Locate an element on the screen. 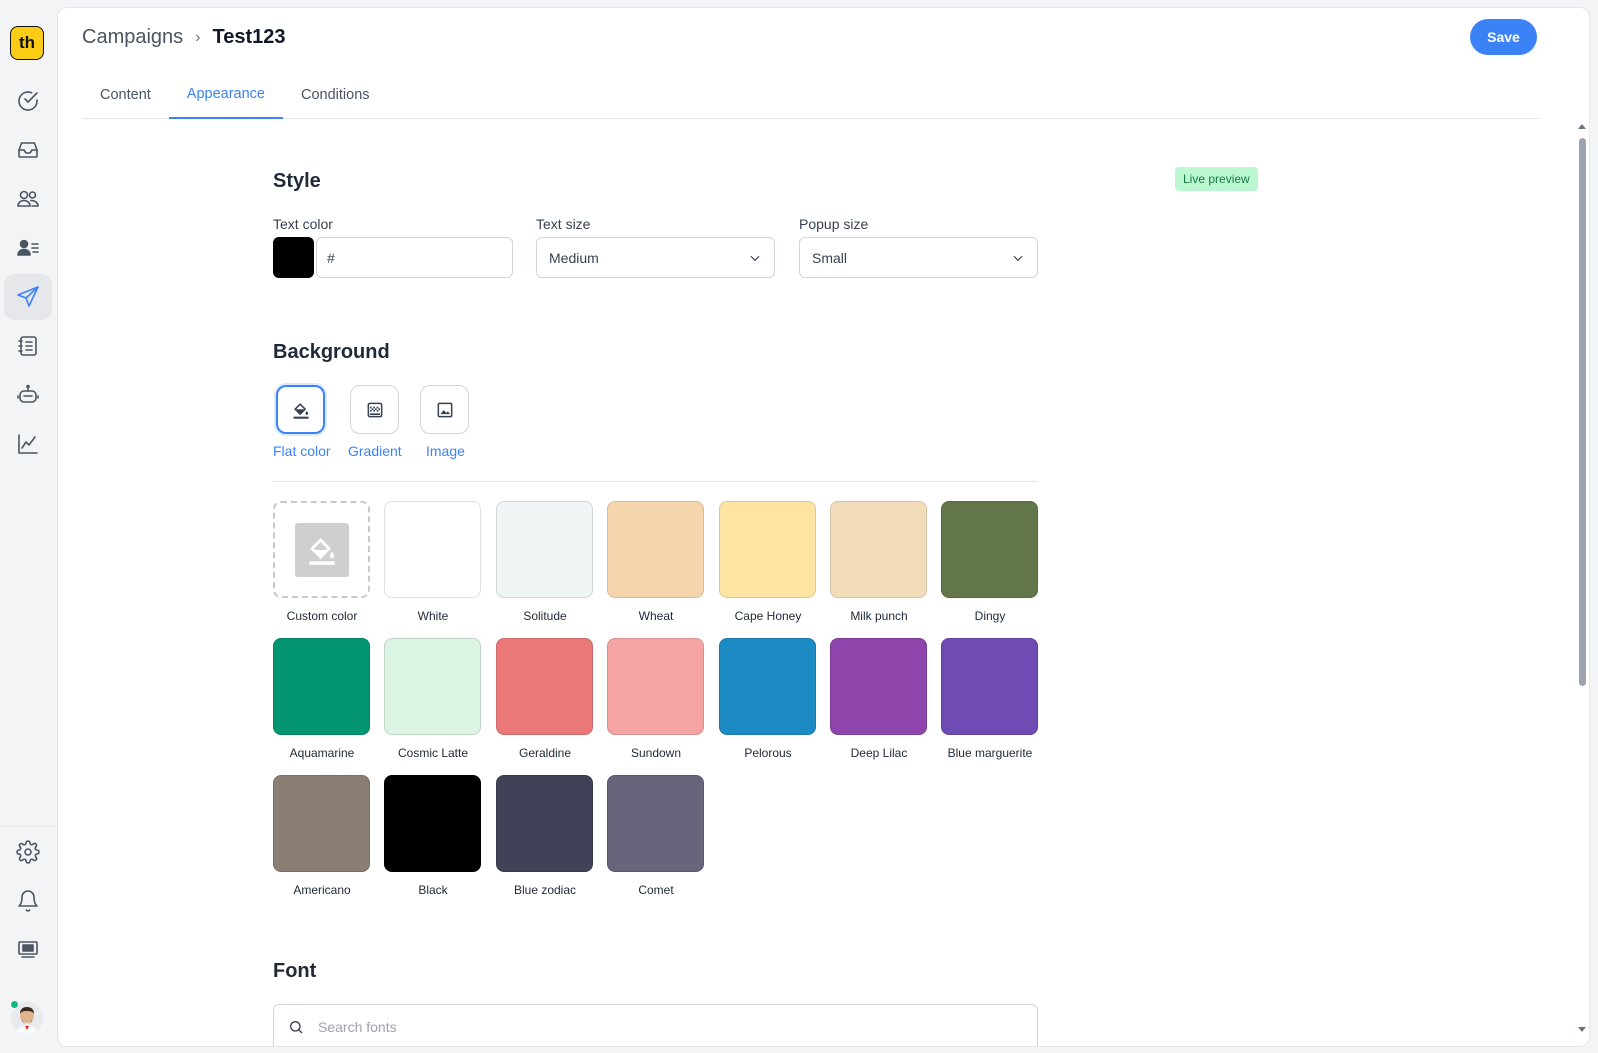 The image size is (1598, 1053). notebook-icon is located at coordinates (27, 346).